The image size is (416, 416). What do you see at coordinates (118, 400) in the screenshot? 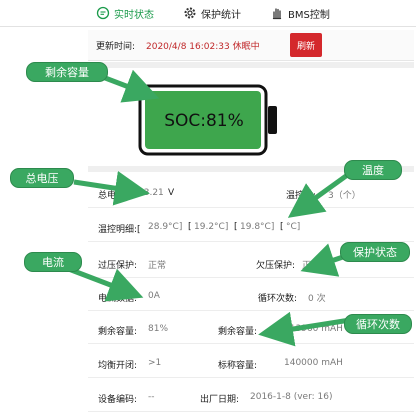
I see `device-code-label: 设备编码:` at bounding box center [118, 400].